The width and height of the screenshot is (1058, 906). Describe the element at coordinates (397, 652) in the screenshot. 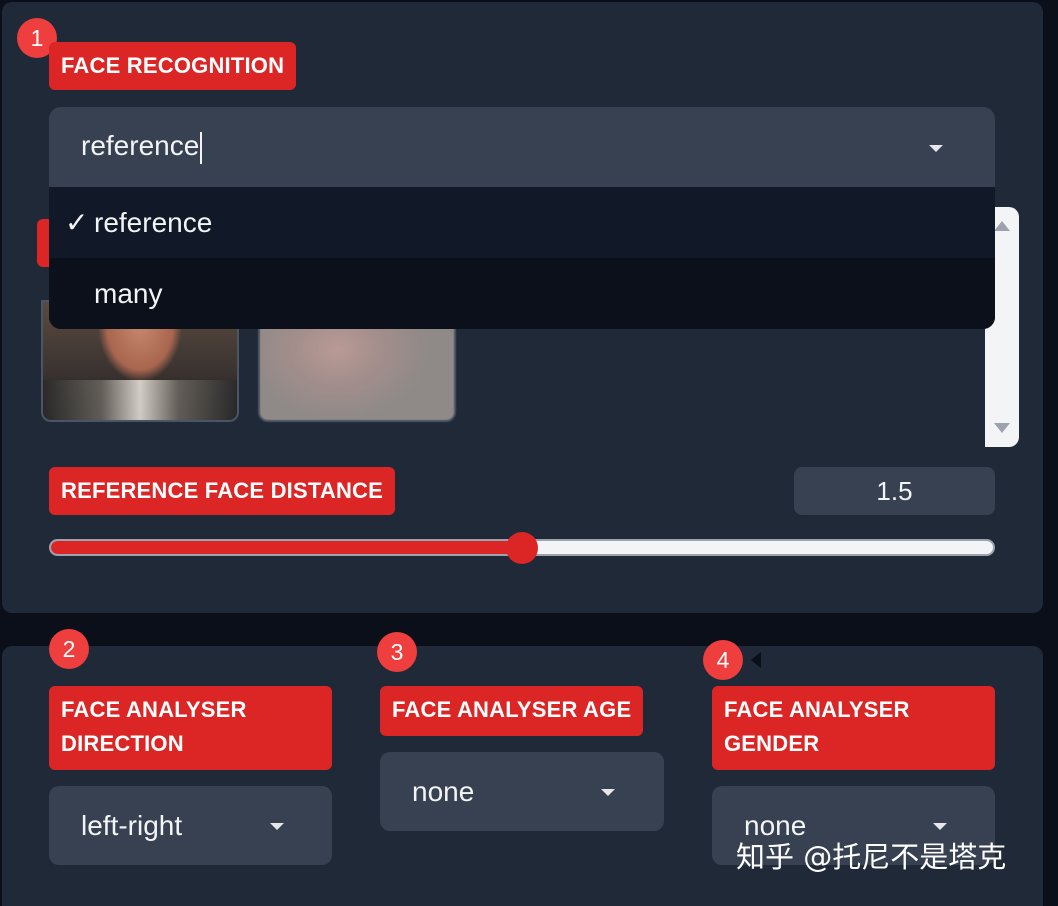

I see `step-badge-3: 3` at that location.